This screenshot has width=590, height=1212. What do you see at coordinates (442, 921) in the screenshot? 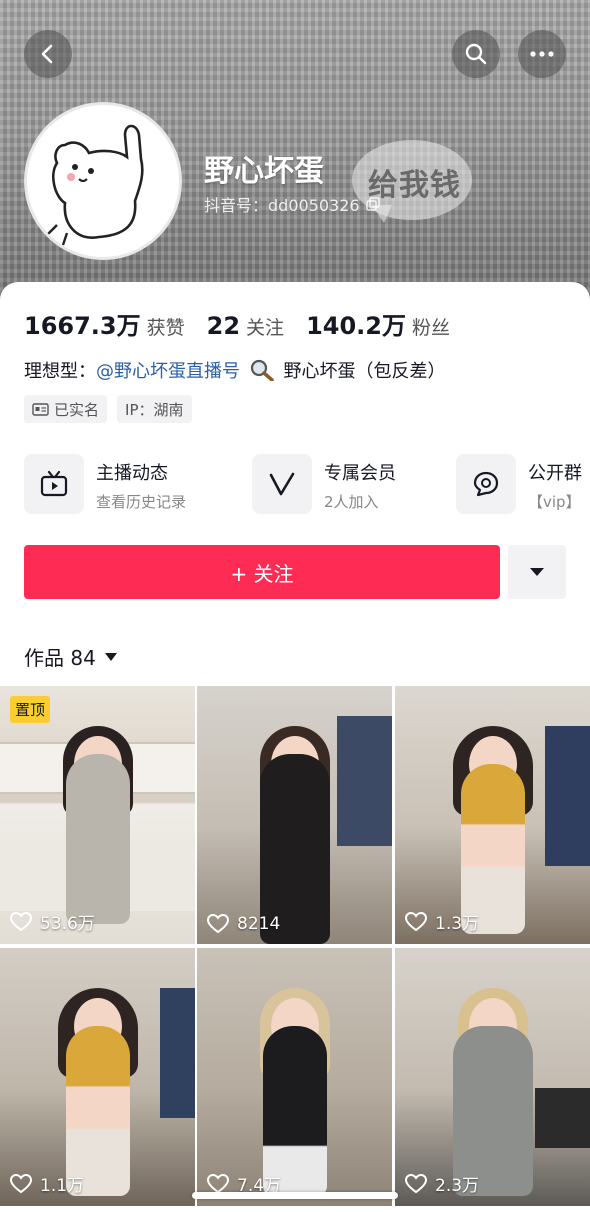
I see `like-count: 1.3万` at bounding box center [442, 921].